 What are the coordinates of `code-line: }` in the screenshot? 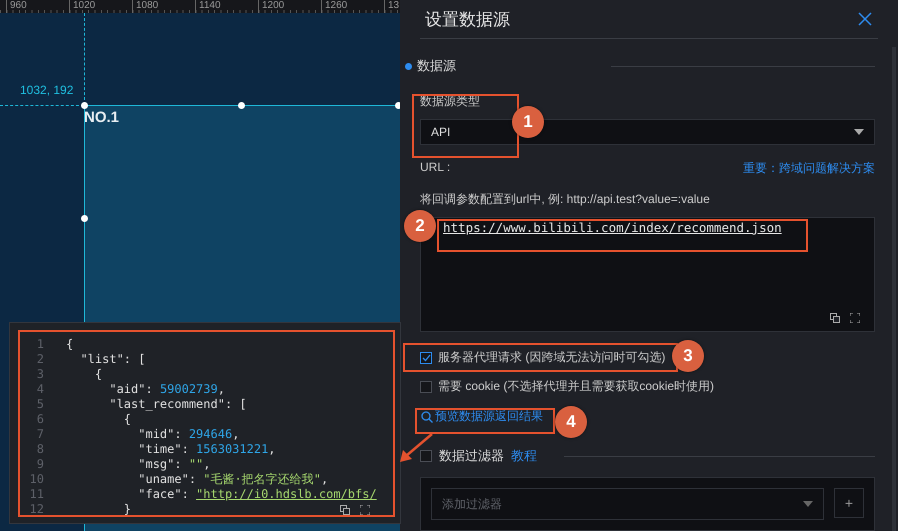 It's located at (127, 509).